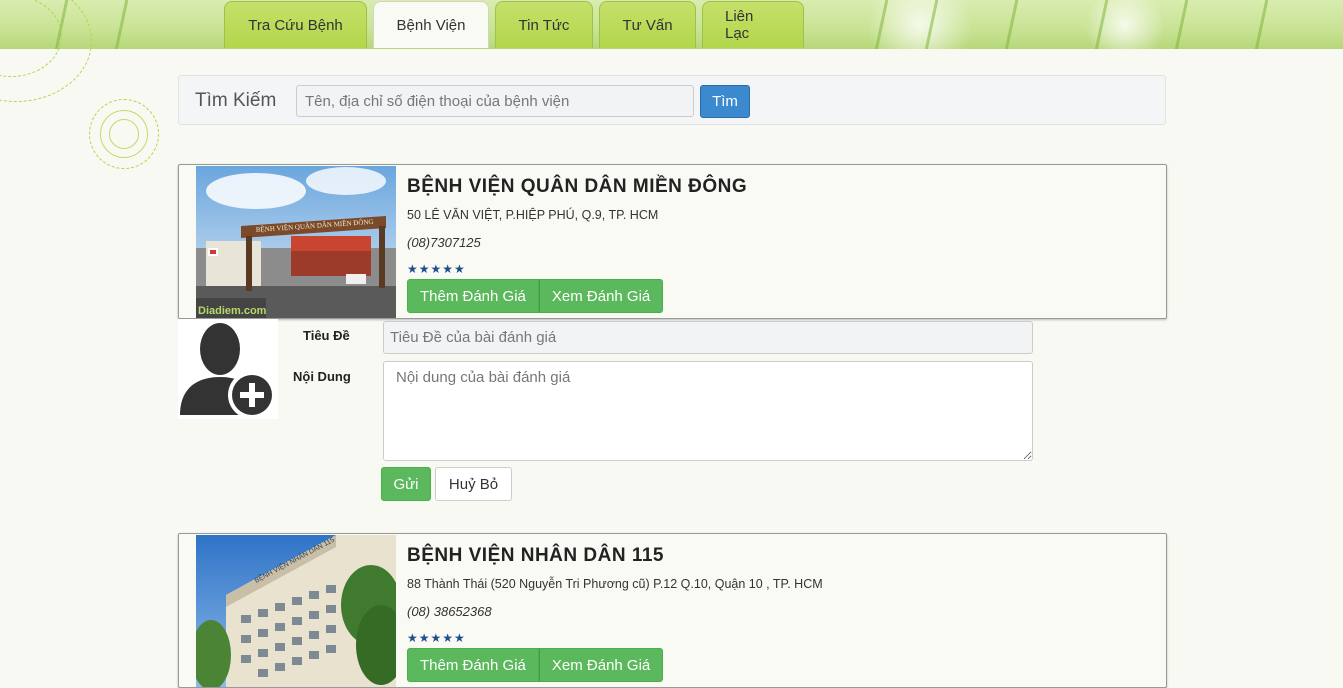  Describe the element at coordinates (533, 215) in the screenshot. I see `hospital-address: 50 LÊ VĂN VIỆT, P.HIỆP PHÚ, Q.9, TP. HCM` at that location.